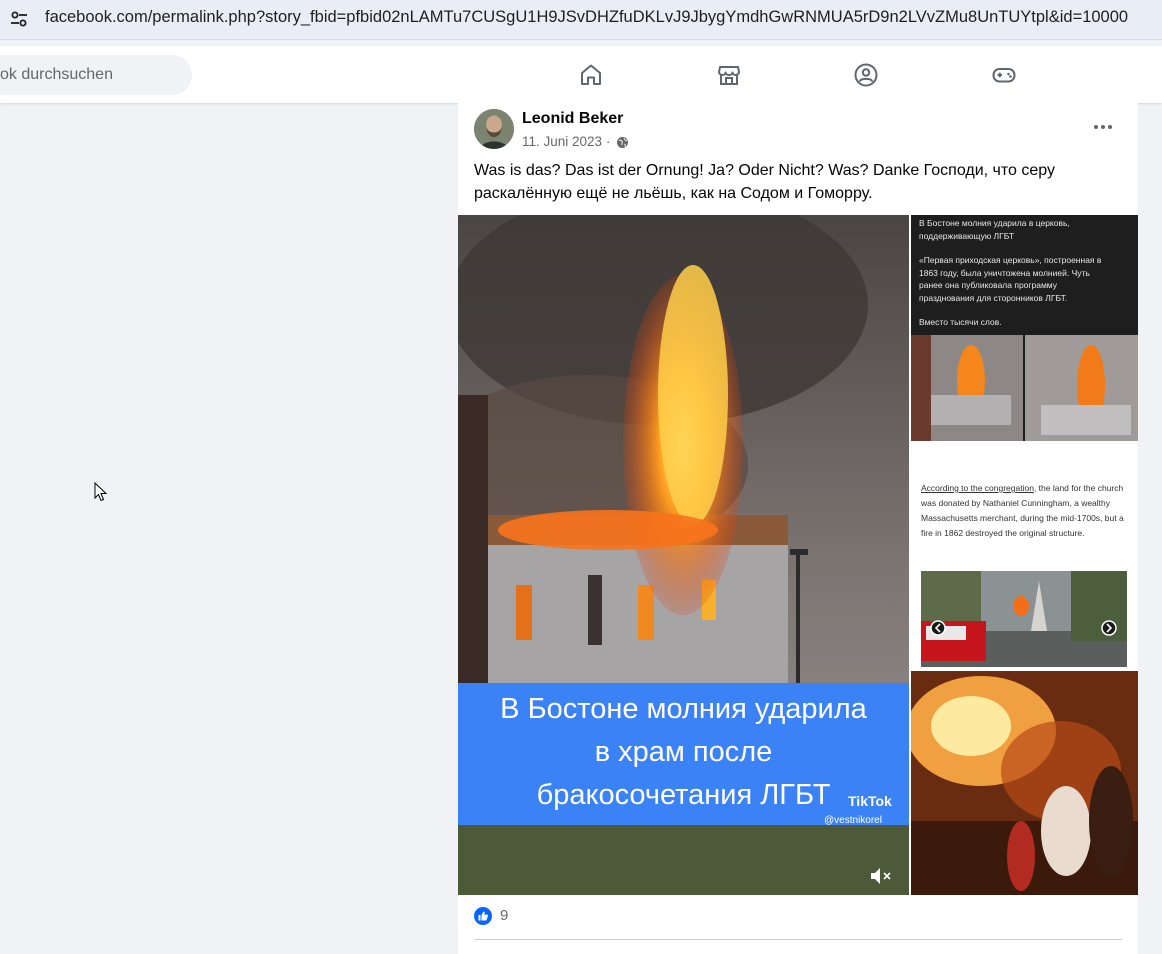 Image resolution: width=1162 pixels, height=954 pixels. Describe the element at coordinates (866, 75) in the screenshot. I see `groups-icon` at that location.